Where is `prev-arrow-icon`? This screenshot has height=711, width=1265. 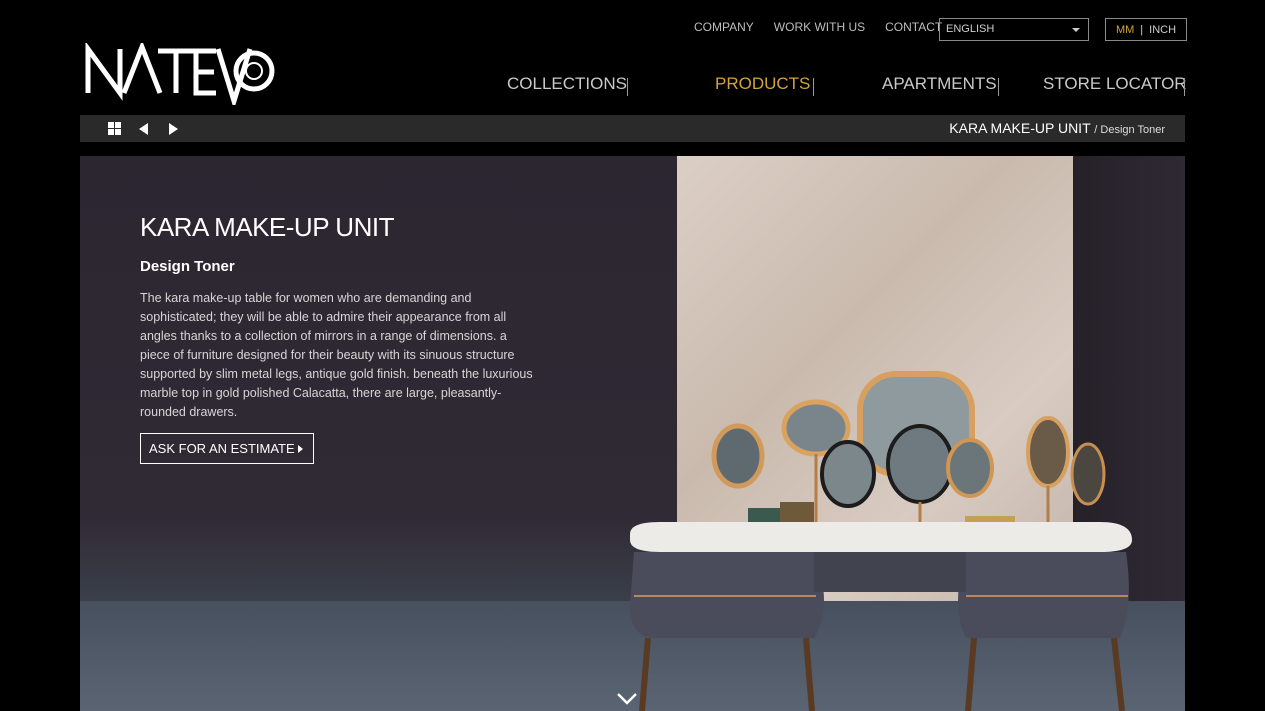
prev-arrow-icon is located at coordinates (143, 129).